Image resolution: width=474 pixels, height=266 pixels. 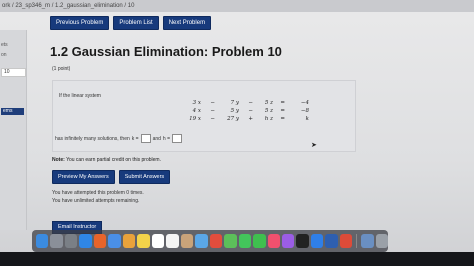 I want to click on bottom-bezel, so click(x=237, y=259).